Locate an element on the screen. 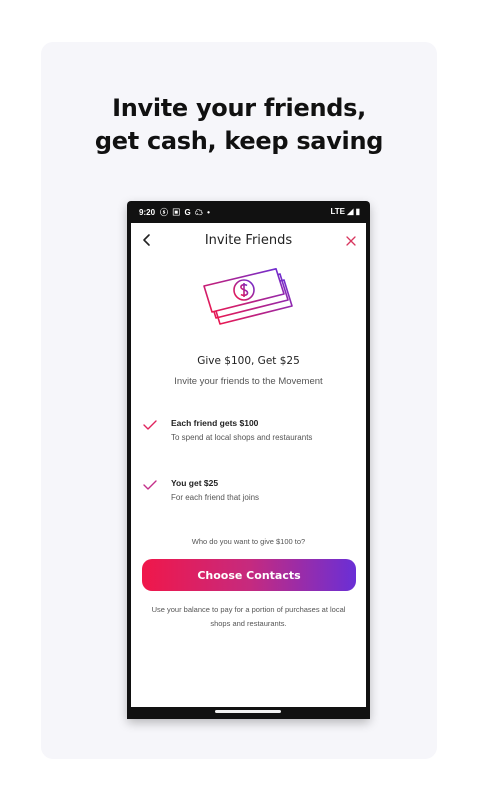 This screenshot has height=800, width=478. money-bills-icon is located at coordinates (248, 296).